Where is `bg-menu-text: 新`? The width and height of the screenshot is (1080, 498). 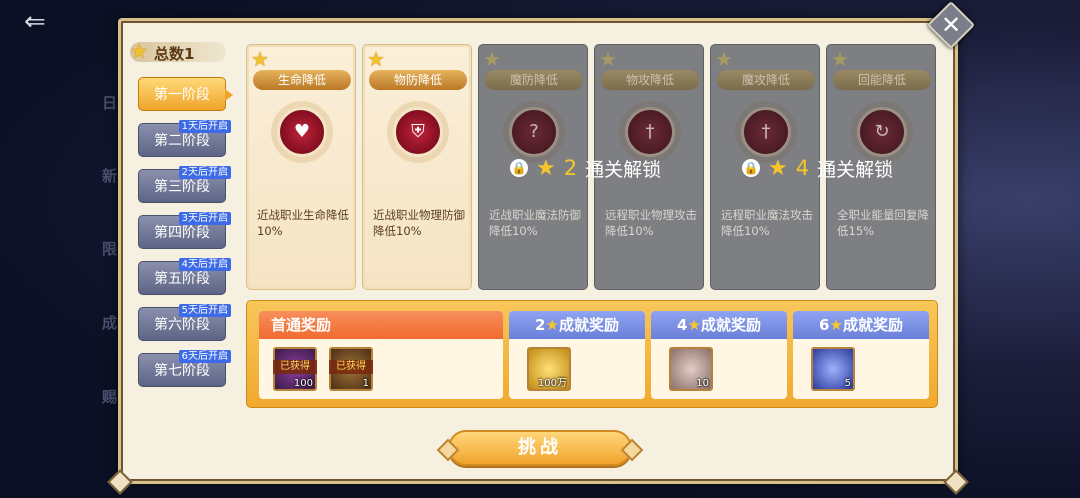 bg-menu-text: 新 is located at coordinates (110, 176).